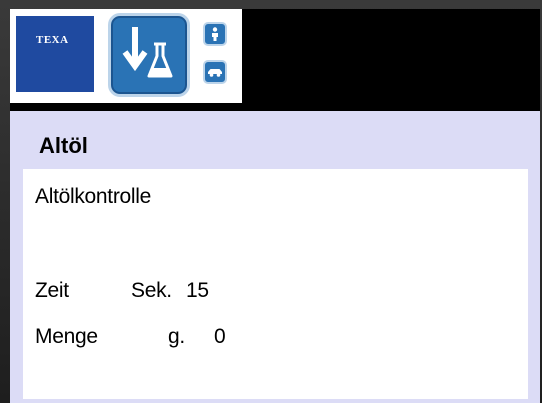 The image size is (542, 403). Describe the element at coordinates (63, 145) in the screenshot. I see `page-title: Altöl` at that location.